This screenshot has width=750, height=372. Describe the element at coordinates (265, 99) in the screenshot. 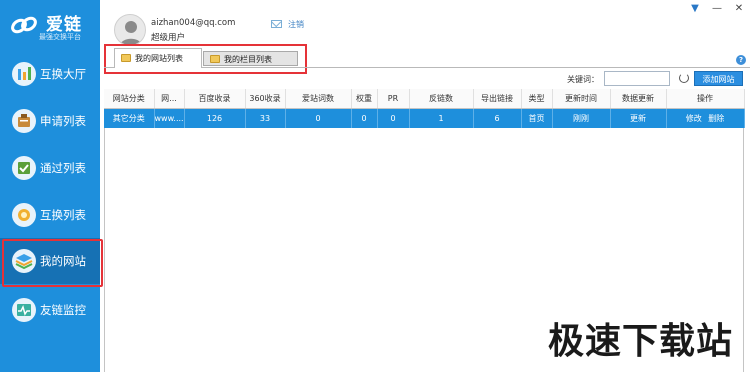

I see `column-header: 360收录` at that location.